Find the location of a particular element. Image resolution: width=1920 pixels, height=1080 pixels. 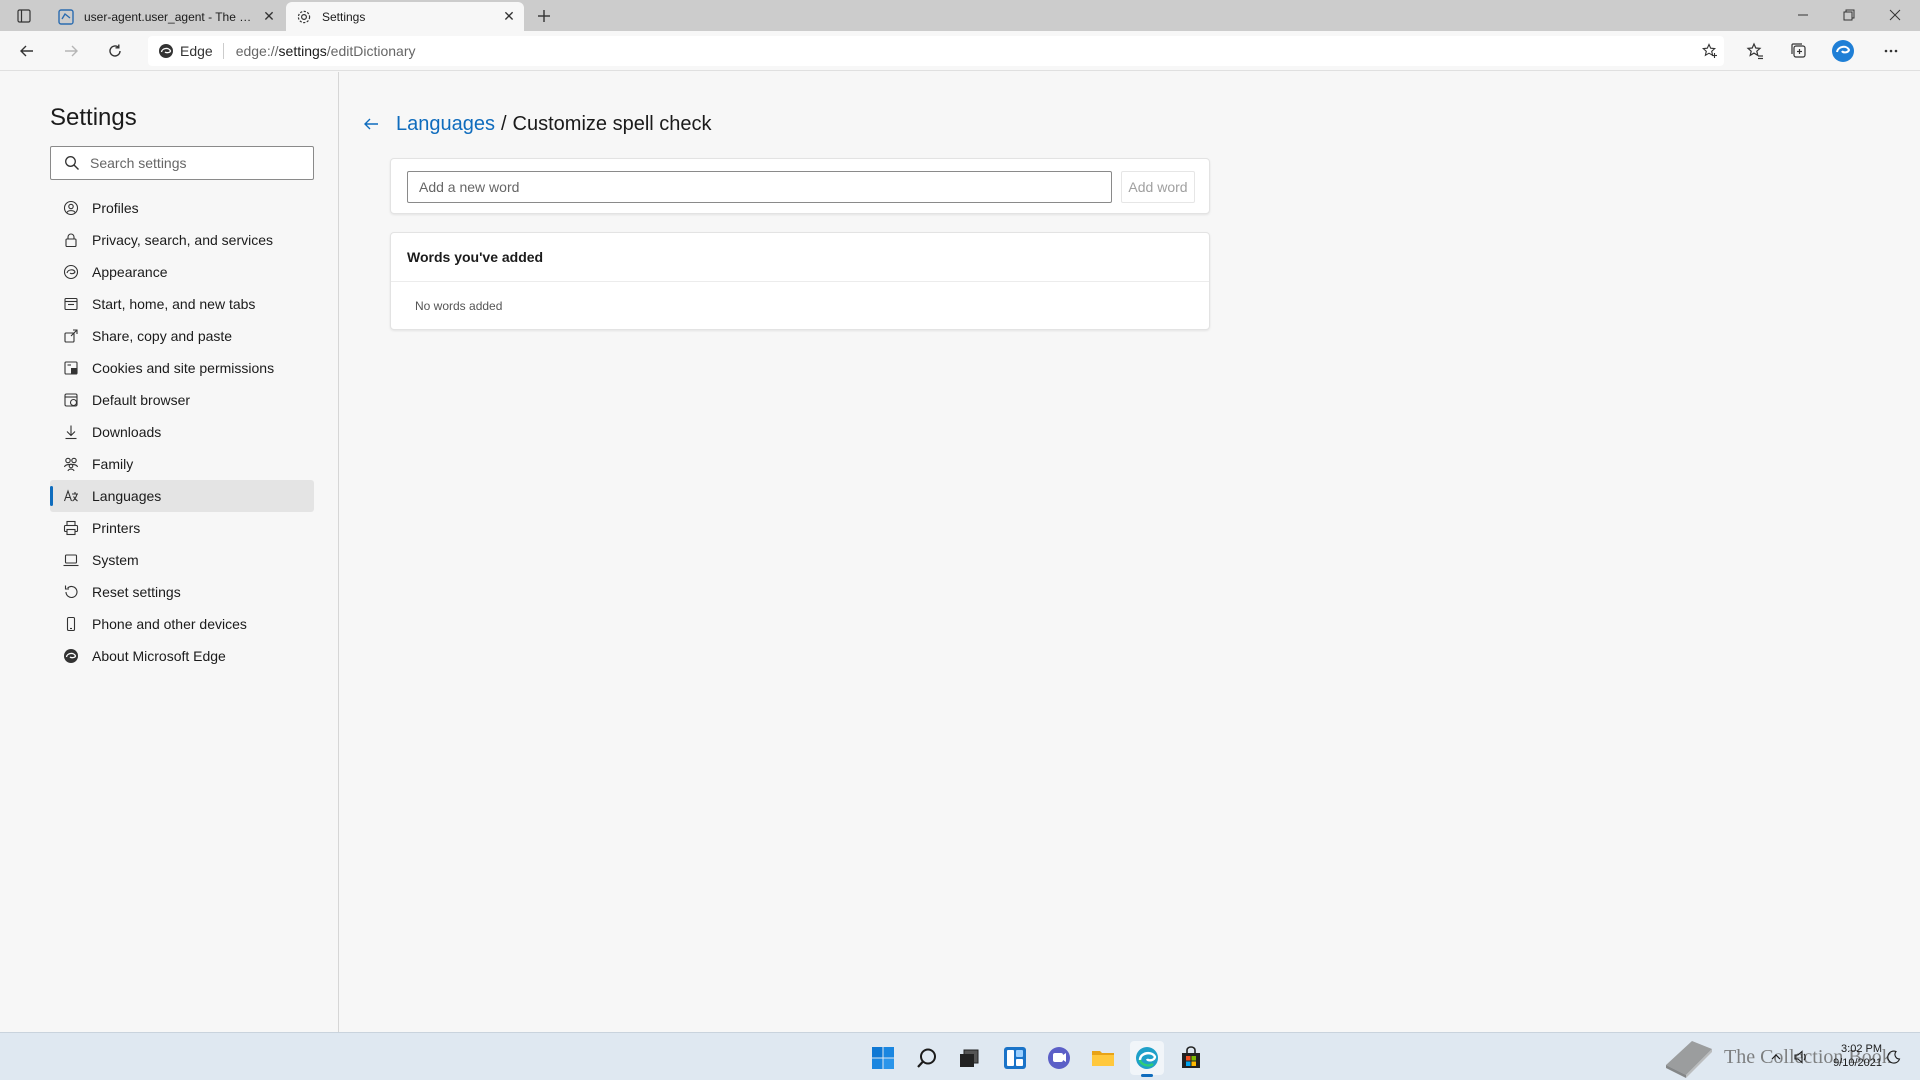

sidebar-item-label: Languages is located at coordinates (127, 496).